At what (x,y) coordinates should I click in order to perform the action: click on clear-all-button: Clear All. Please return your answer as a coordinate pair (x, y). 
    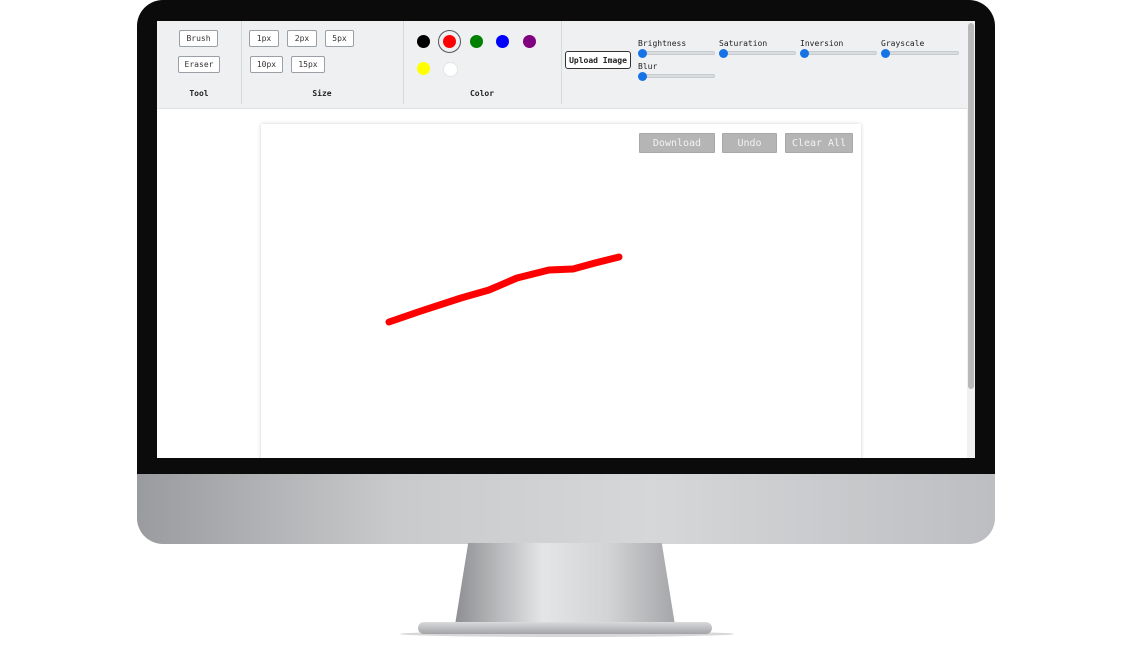
    Looking at the image, I should click on (819, 143).